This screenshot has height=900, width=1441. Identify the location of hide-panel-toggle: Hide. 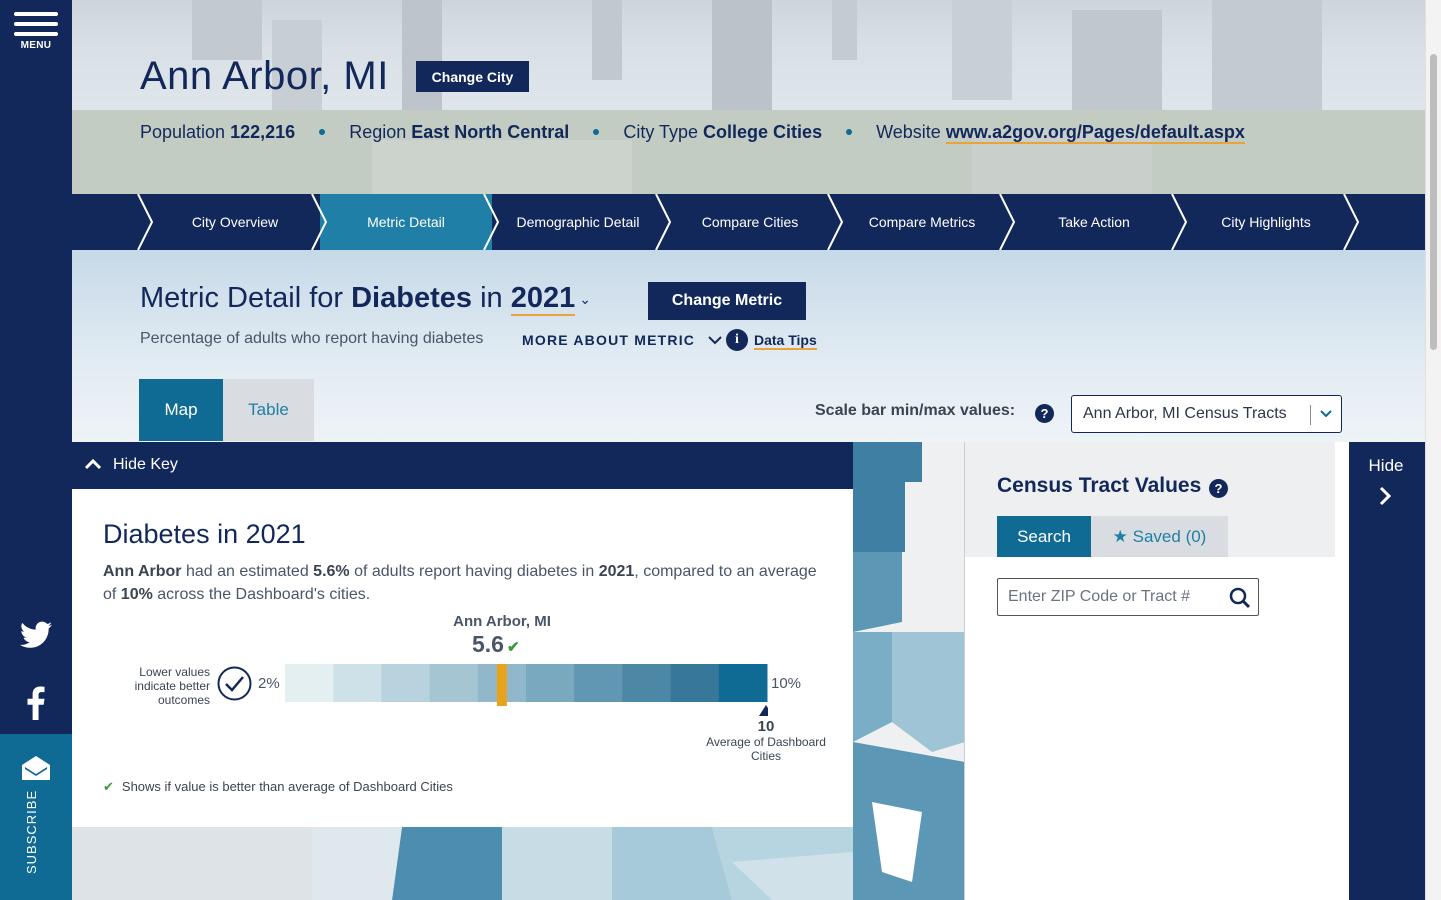
(1387, 671).